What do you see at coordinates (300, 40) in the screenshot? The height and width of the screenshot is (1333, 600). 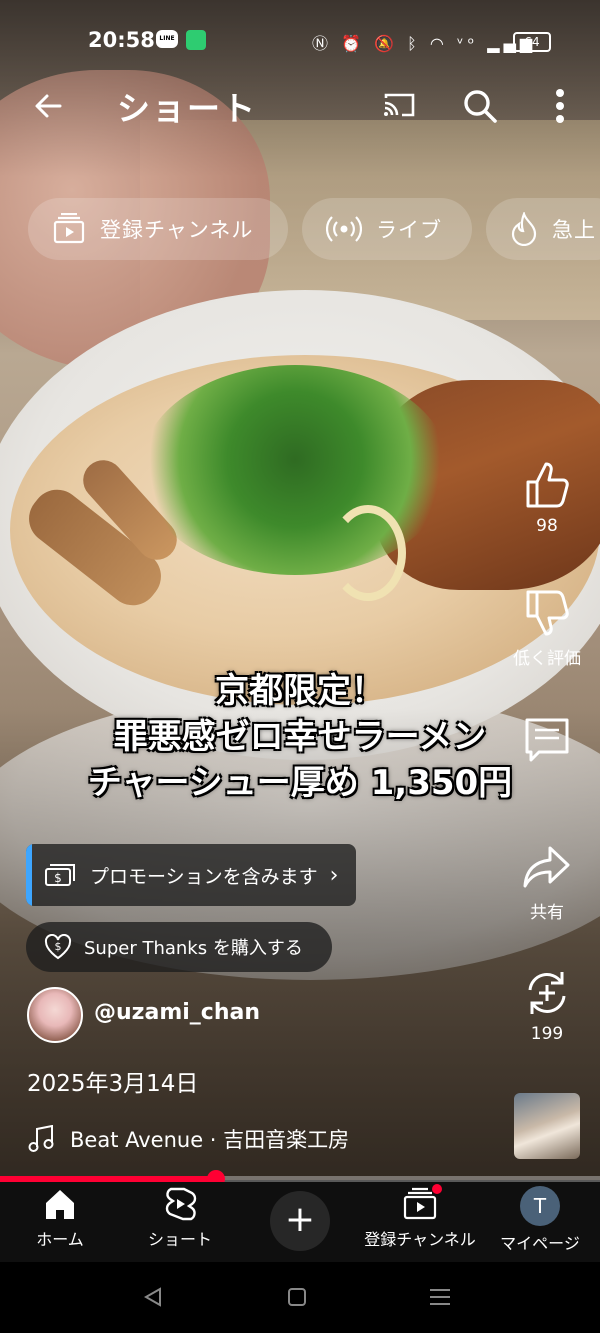 I see `status-bar: 20:58 LINE Ⓝ ⏰ 🔕 ᛒ ◠ ᵛᵒ ▂▄▆ 64` at bounding box center [300, 40].